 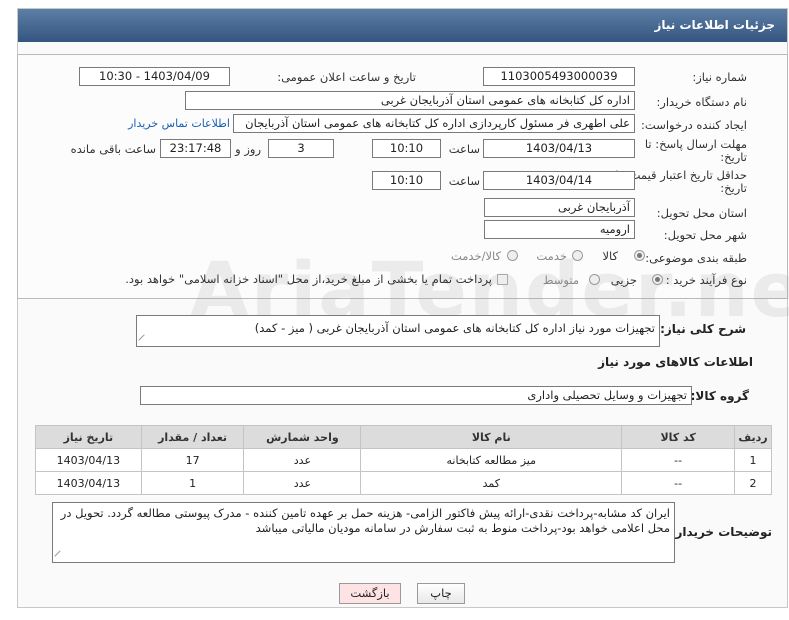 What do you see at coordinates (192, 460) in the screenshot?
I see `cell-qty: 17` at bounding box center [192, 460].